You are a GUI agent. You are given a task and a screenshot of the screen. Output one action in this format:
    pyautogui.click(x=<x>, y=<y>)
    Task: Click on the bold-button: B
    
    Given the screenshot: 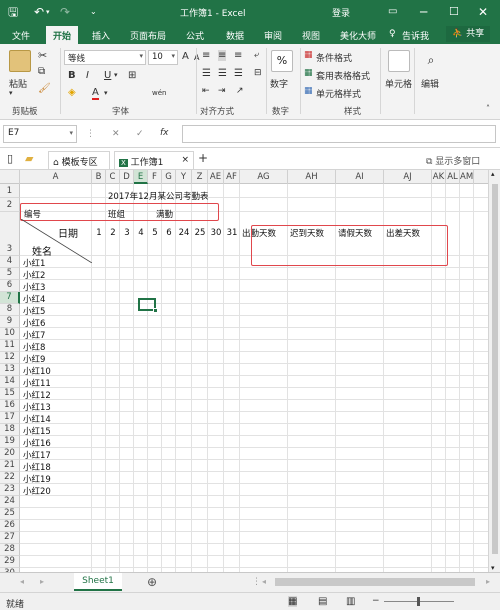 What is the action you would take?
    pyautogui.click(x=72, y=75)
    